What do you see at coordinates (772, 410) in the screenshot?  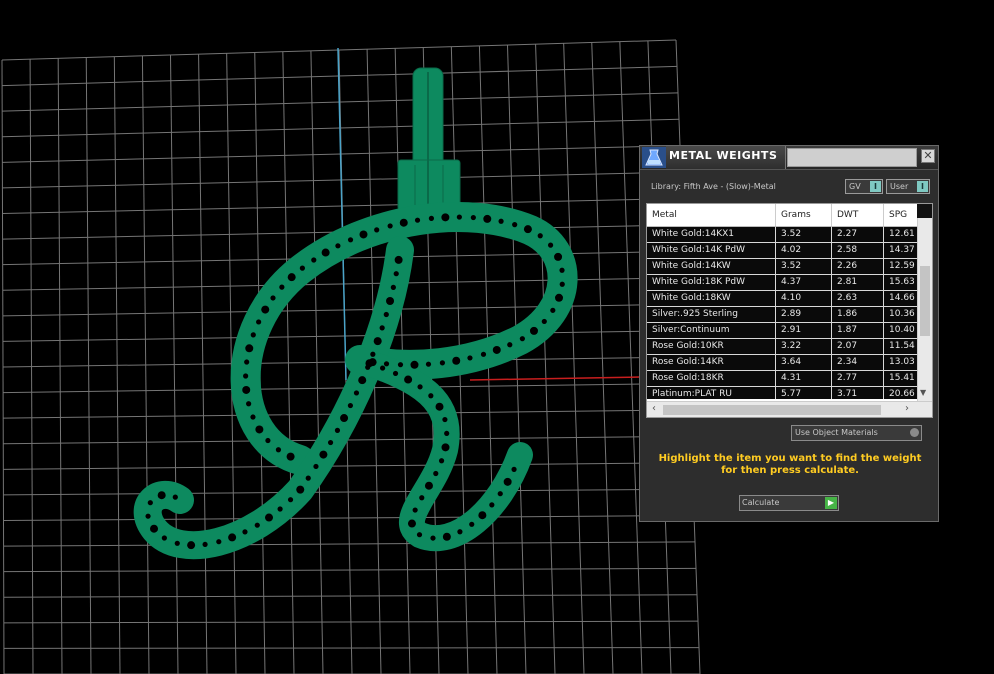 I see `horizontal-scroll-thumb` at bounding box center [772, 410].